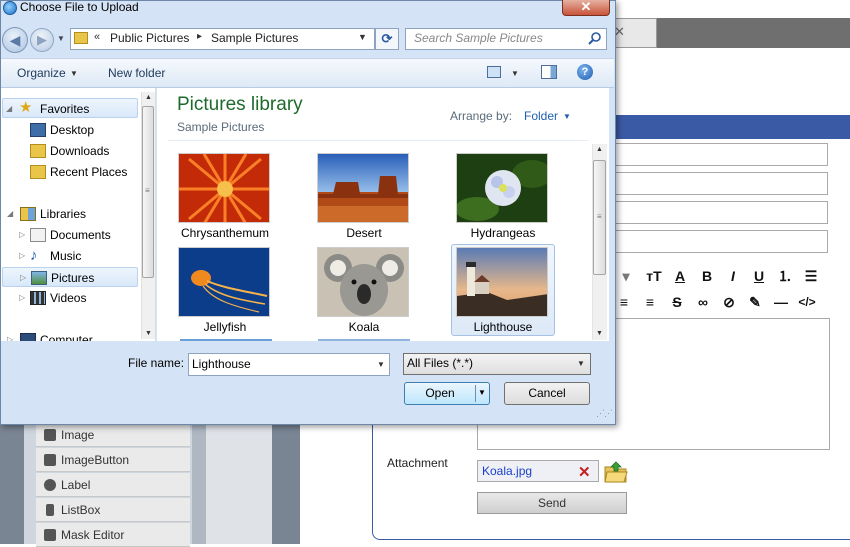 The height and width of the screenshot is (547, 850). I want to click on toolbox-item-imagebutton: ImageButton, so click(113, 460).